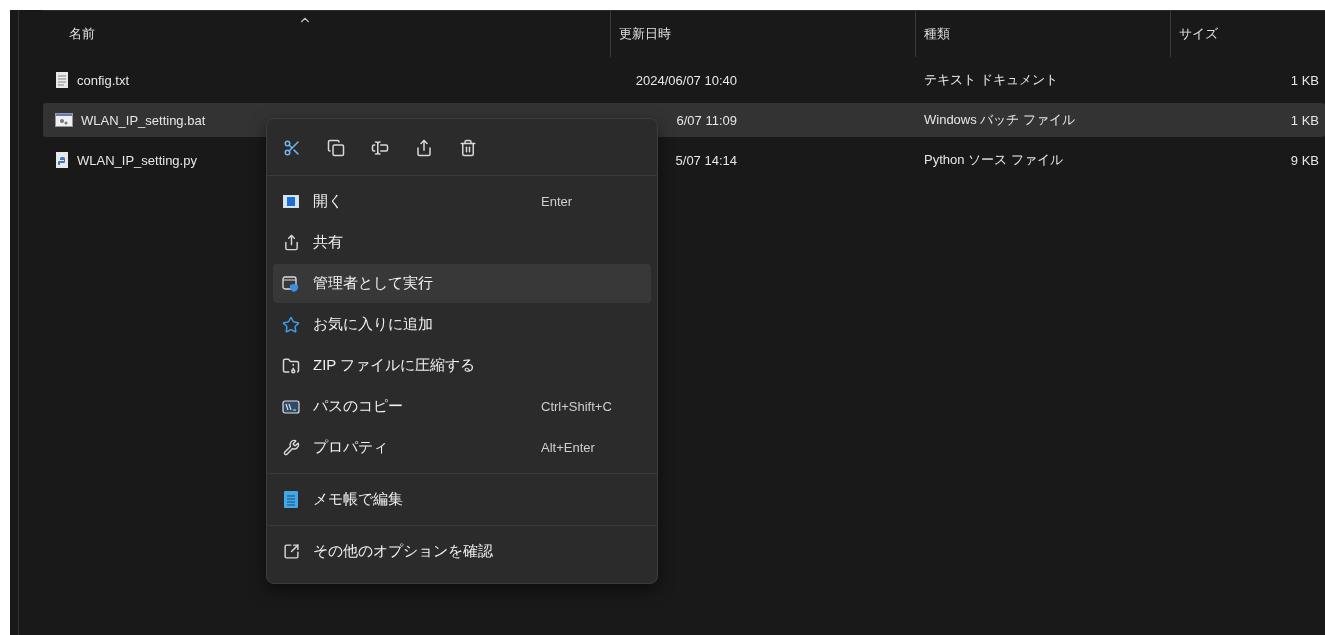 This screenshot has height=635, width=1325. I want to click on file-name: WLAN_IP_setting.py, so click(137, 160).